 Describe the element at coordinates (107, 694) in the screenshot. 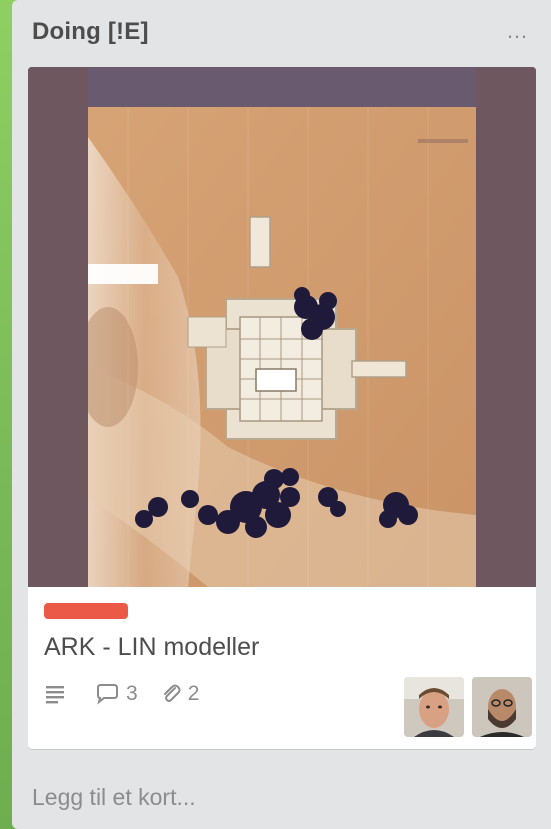

I see `comment-icon` at that location.